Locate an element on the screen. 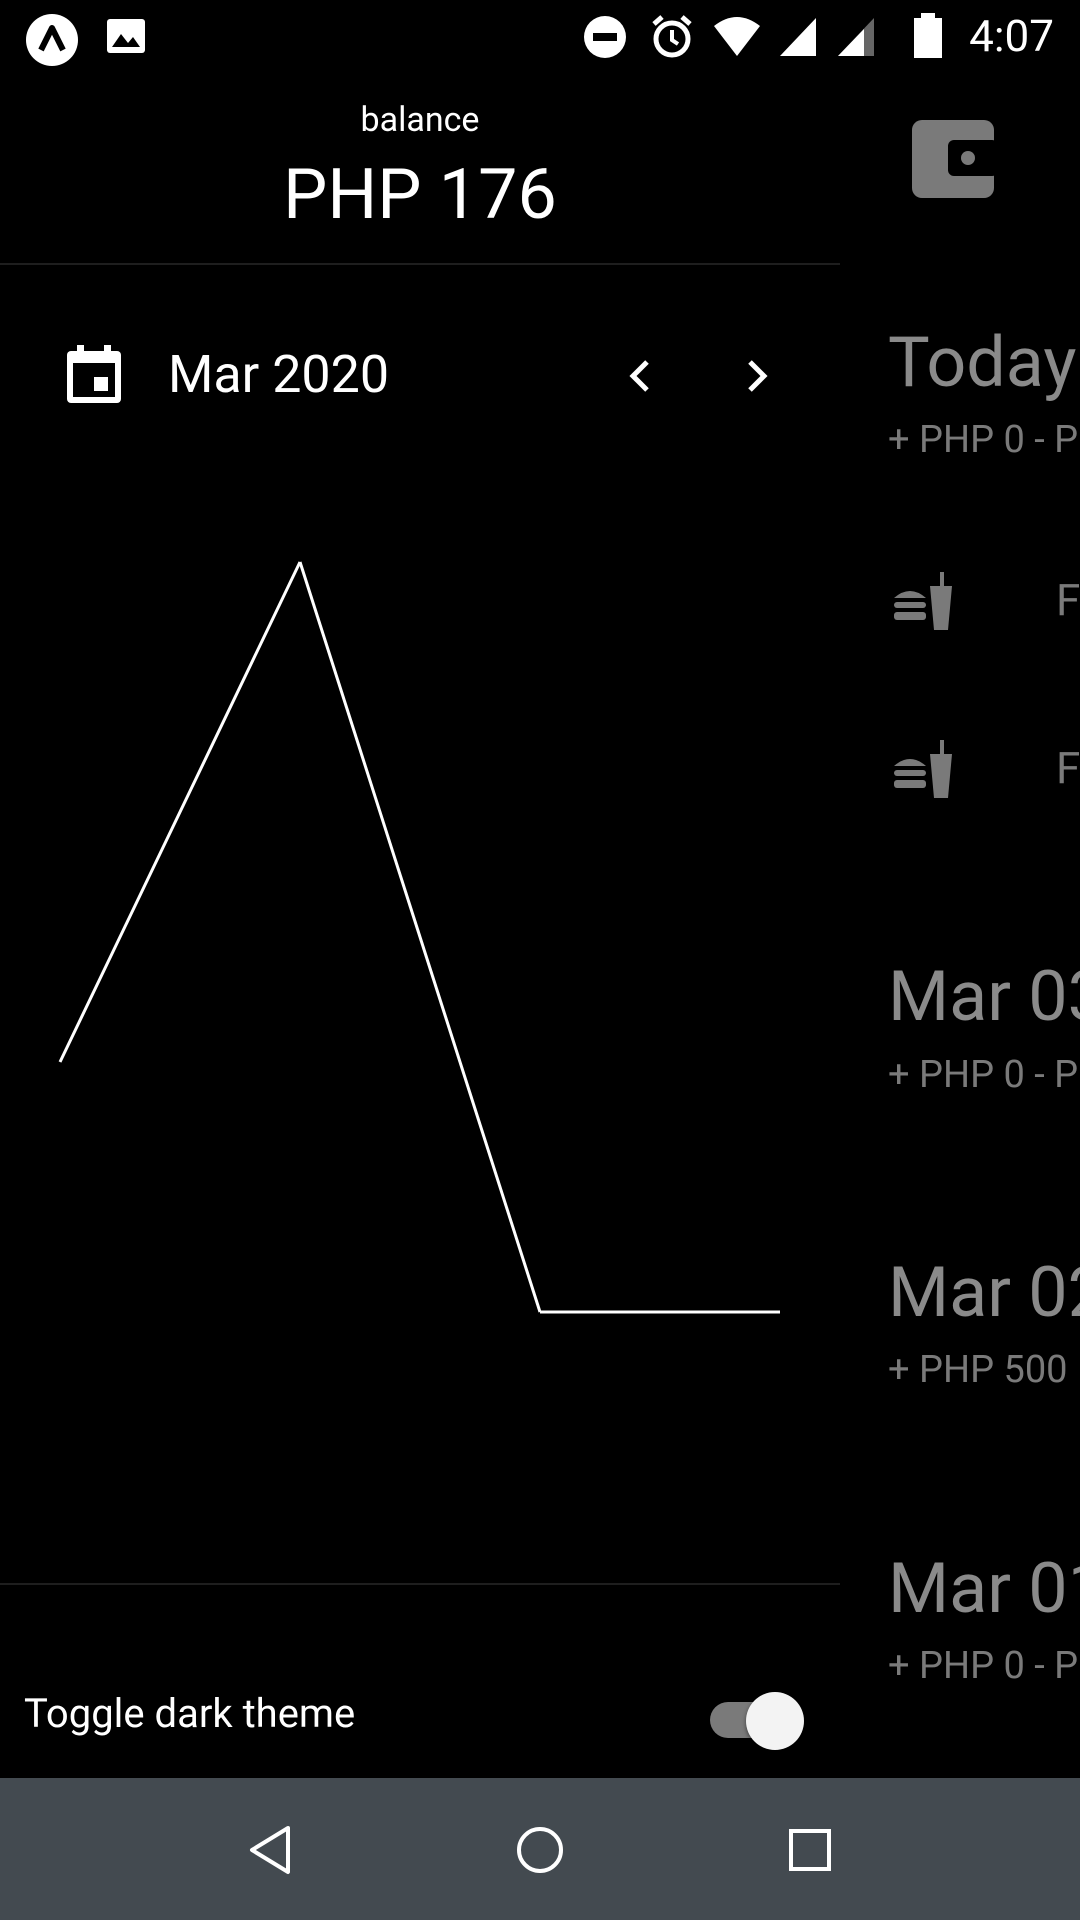 The width and height of the screenshot is (1080, 1920). header-divider is located at coordinates (420, 264).